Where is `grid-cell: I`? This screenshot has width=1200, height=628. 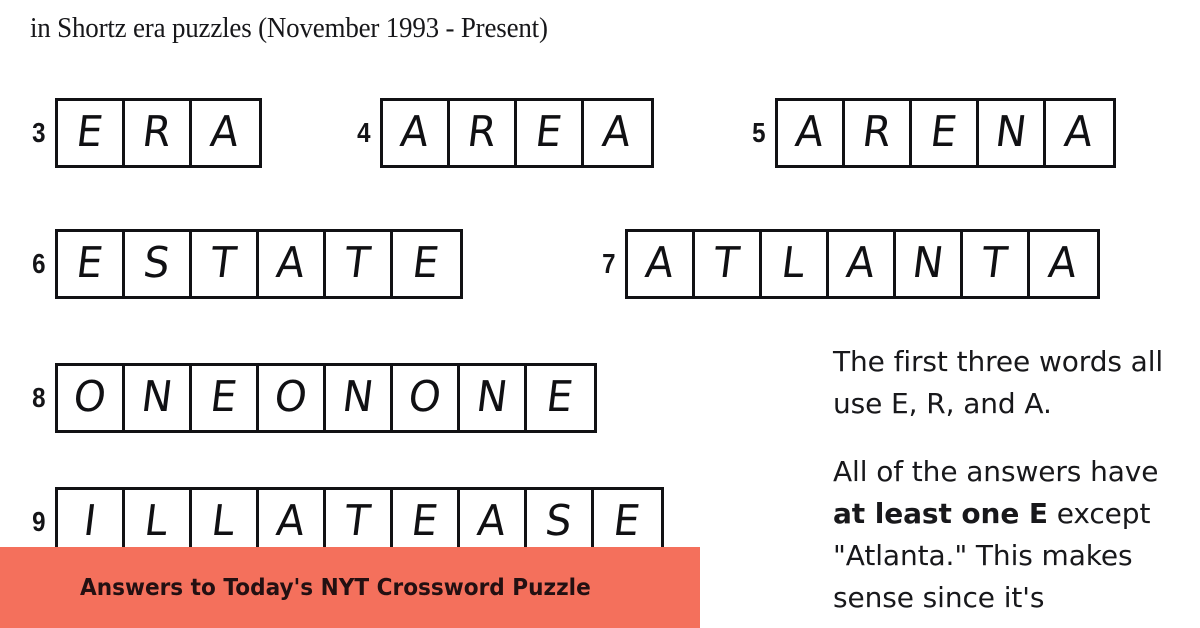 grid-cell: I is located at coordinates (91, 522).